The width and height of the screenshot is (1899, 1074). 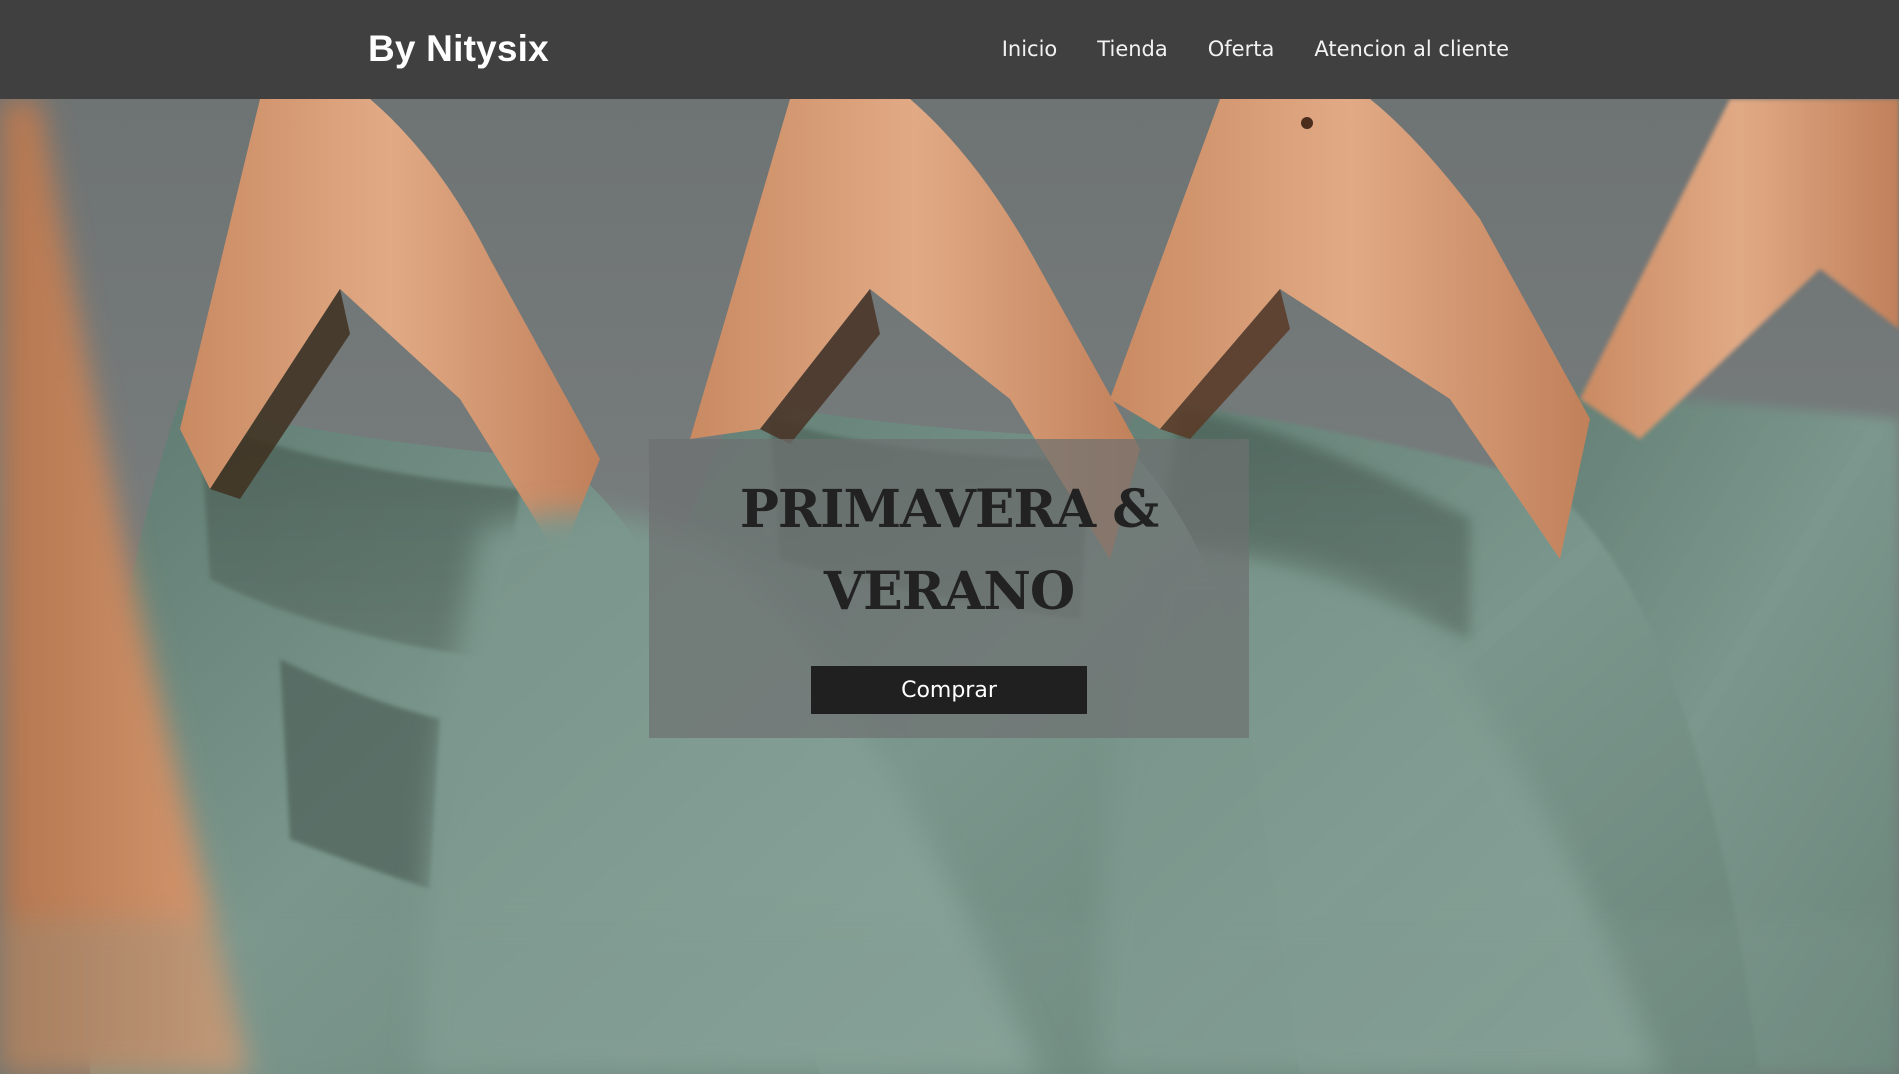 I want to click on nav-link-inicio: Inicio, so click(x=1030, y=49).